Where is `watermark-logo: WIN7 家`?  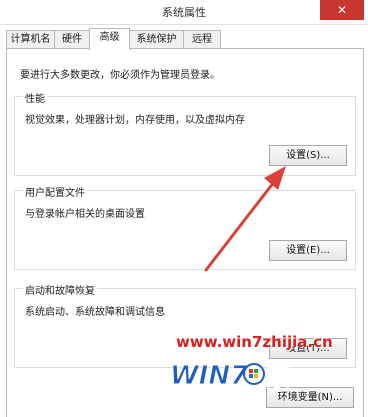
watermark-logo: WIN7 家 is located at coordinates (230, 377).